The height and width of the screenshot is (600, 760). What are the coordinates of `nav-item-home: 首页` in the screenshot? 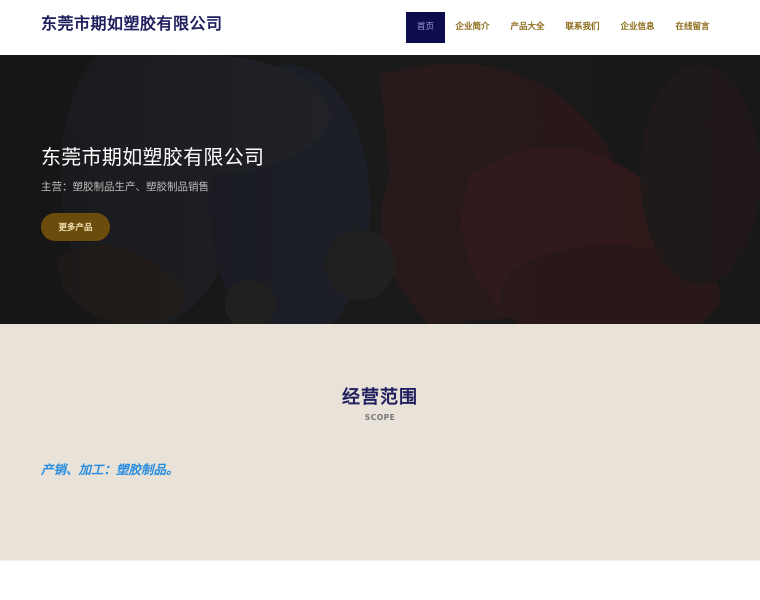 It's located at (425, 27).